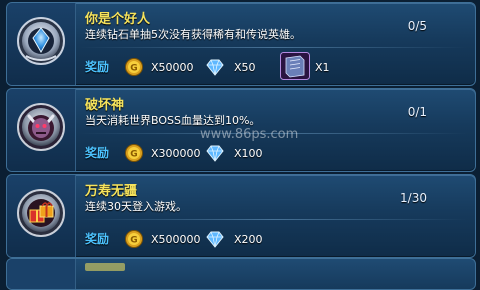  Describe the element at coordinates (105, 105) in the screenshot. I see `achievement-title: 破坏神` at that location.